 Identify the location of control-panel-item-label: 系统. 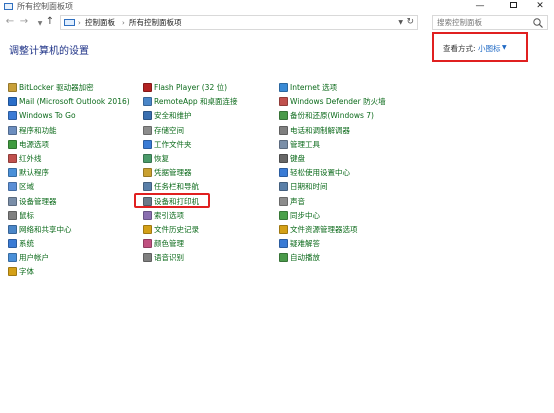
(26, 244).